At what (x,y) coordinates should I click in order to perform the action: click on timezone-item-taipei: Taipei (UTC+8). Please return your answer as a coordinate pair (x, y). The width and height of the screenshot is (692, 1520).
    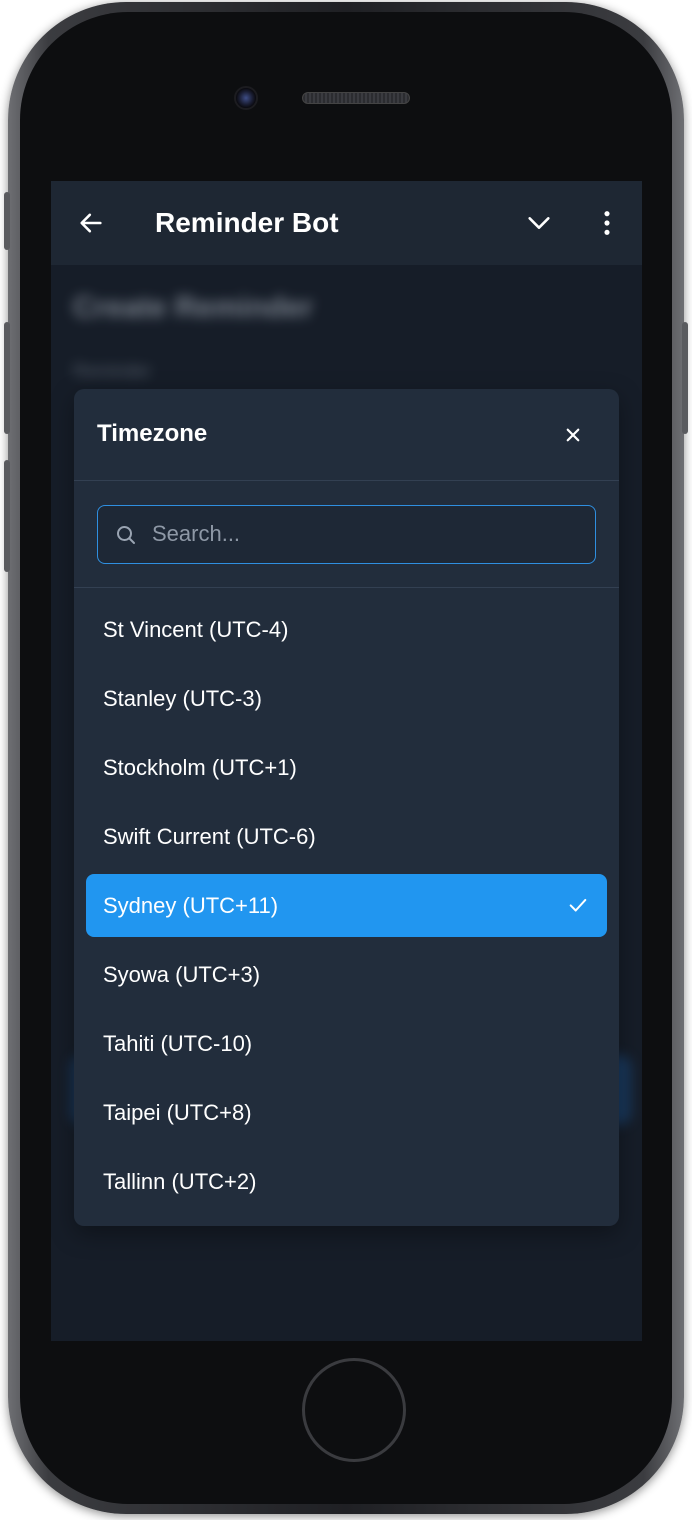
    Looking at the image, I should click on (346, 1112).